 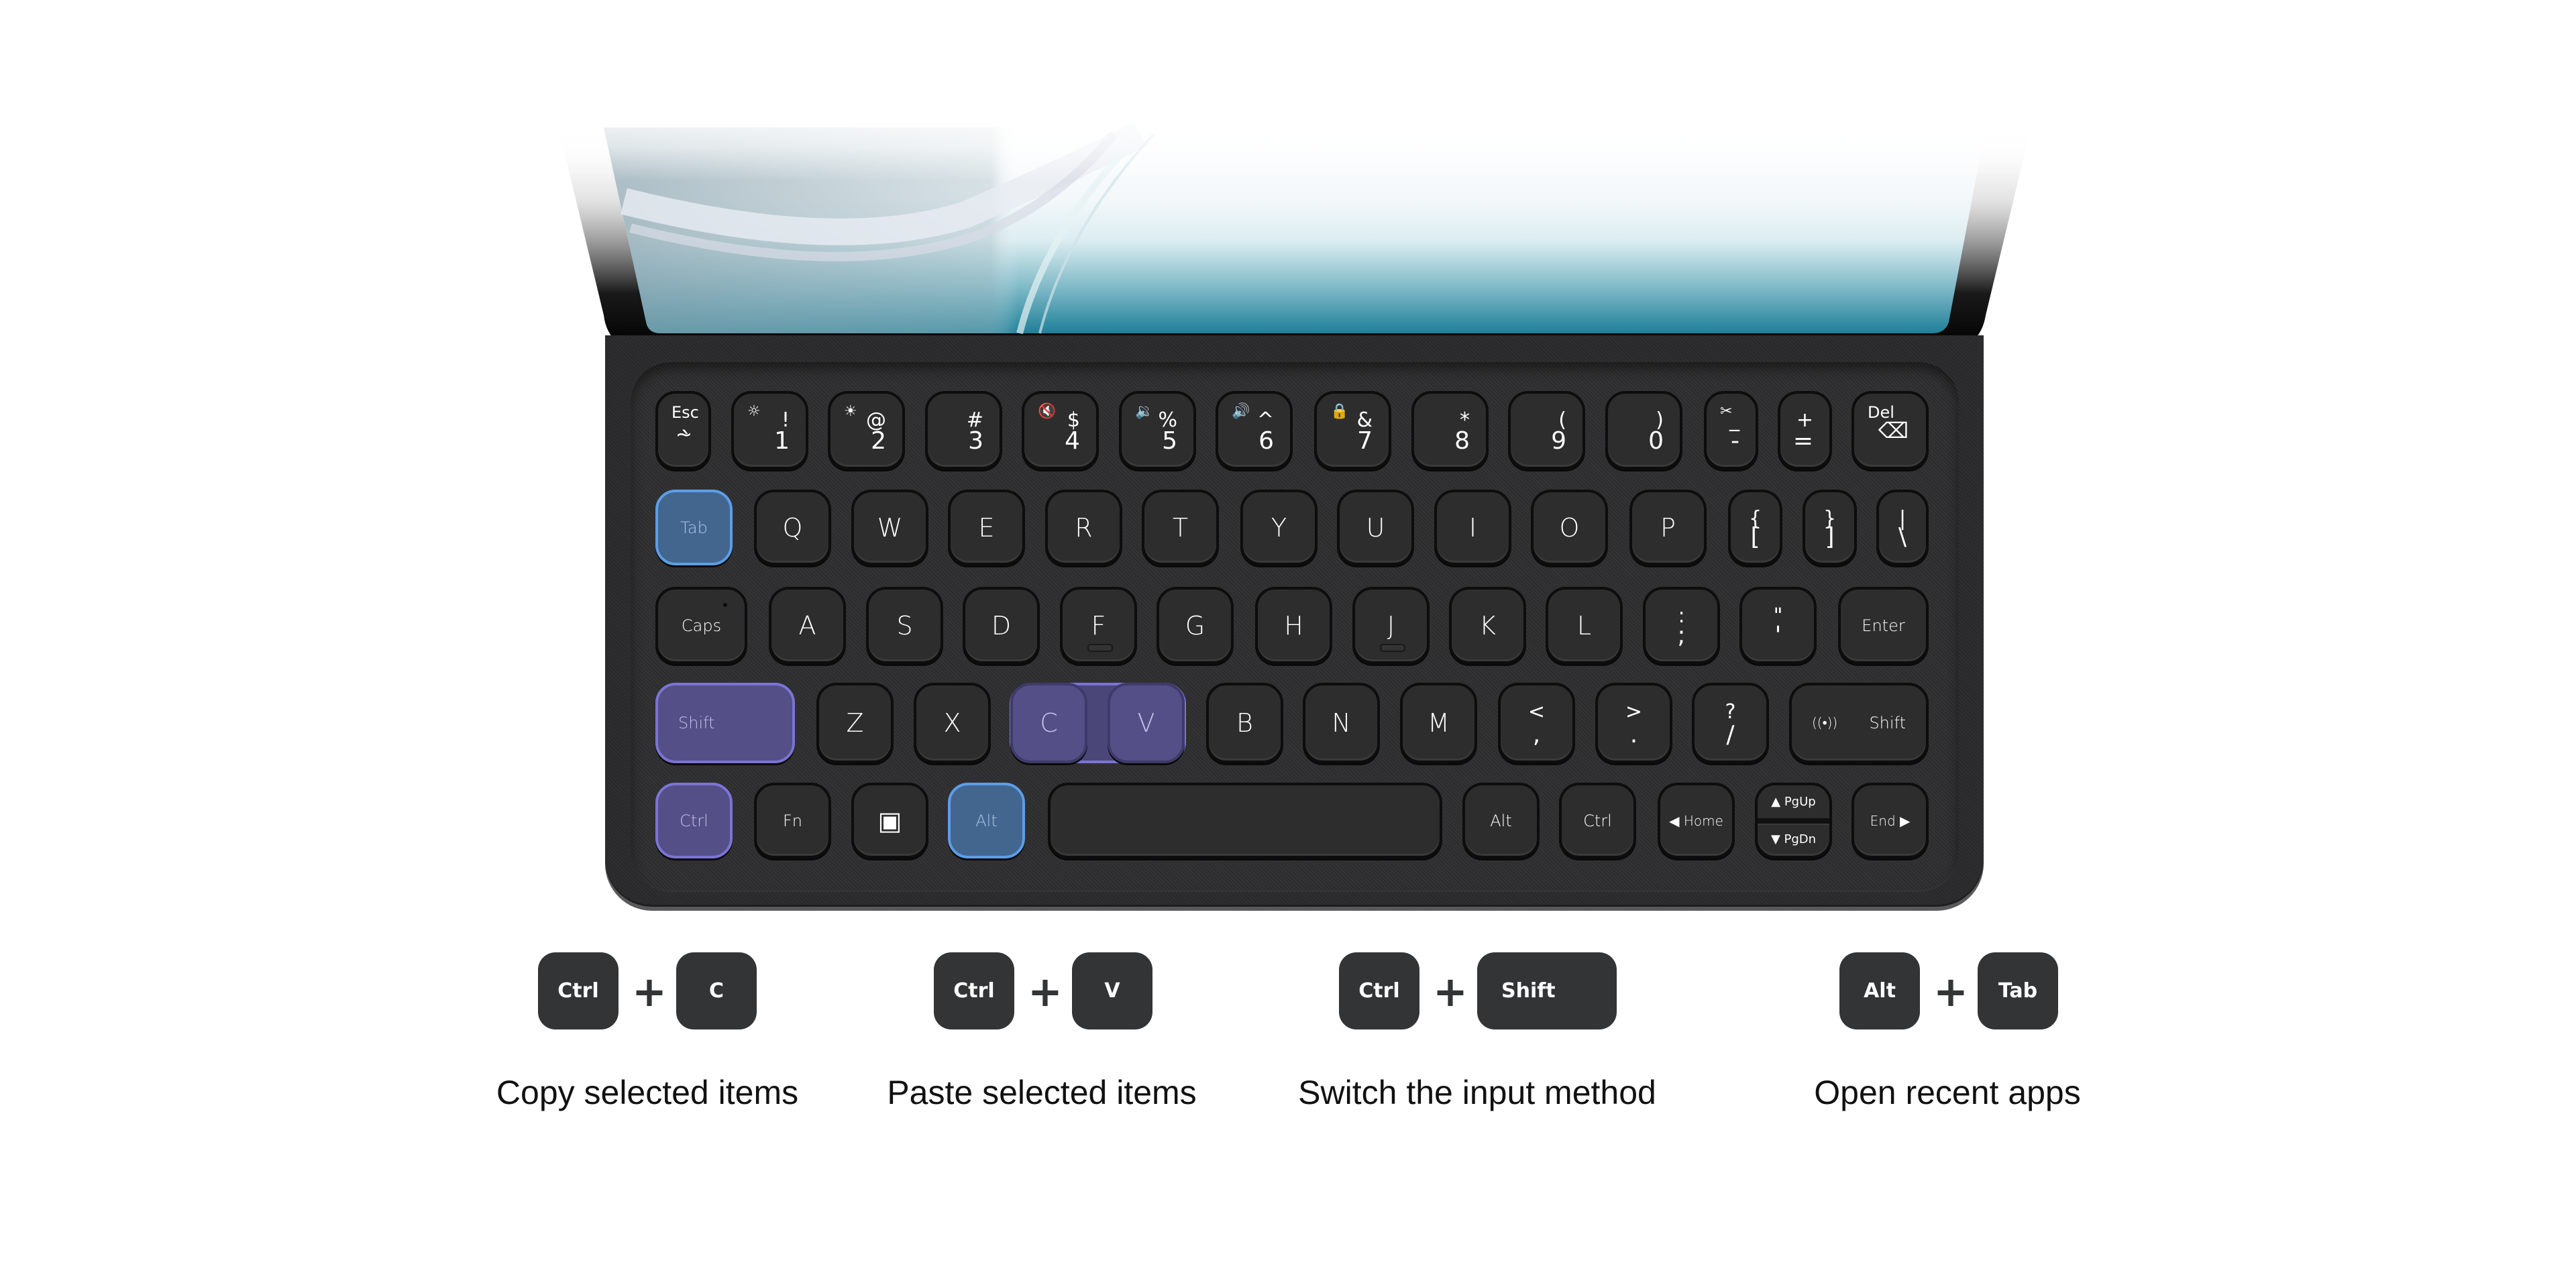 I want to click on key-label: F, so click(x=1098, y=625).